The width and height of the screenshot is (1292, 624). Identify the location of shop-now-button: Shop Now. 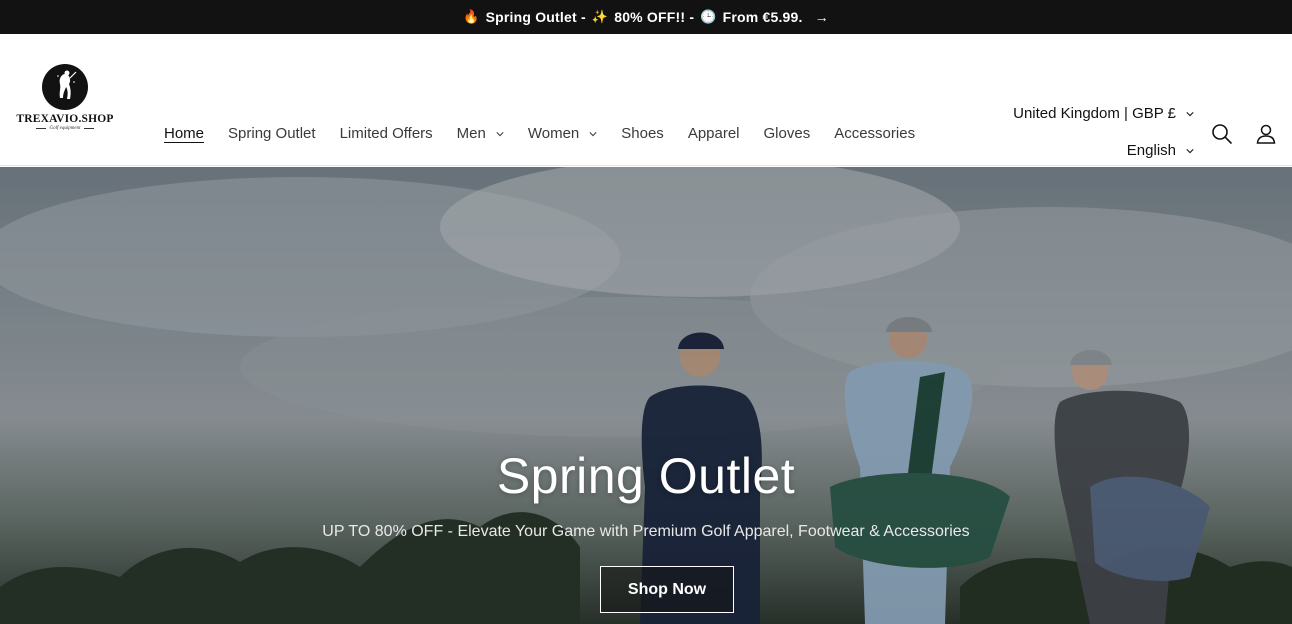
(667, 589).